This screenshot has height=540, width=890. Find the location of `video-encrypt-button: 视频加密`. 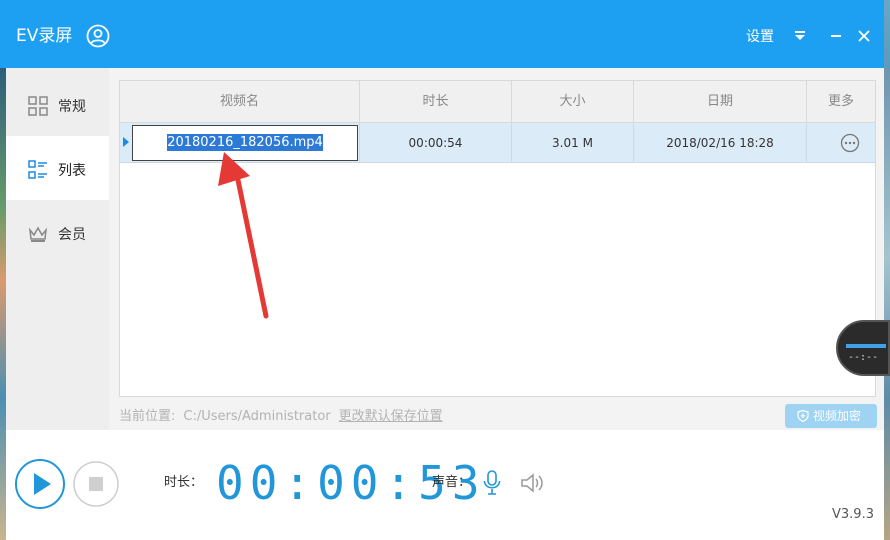

video-encrypt-button: 视频加密 is located at coordinates (831, 416).